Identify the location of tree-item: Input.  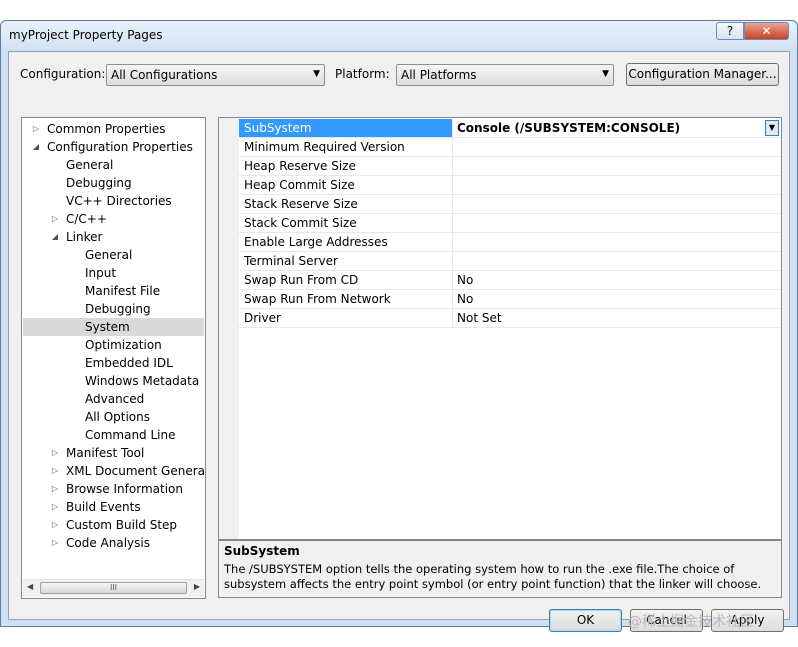
(113, 273).